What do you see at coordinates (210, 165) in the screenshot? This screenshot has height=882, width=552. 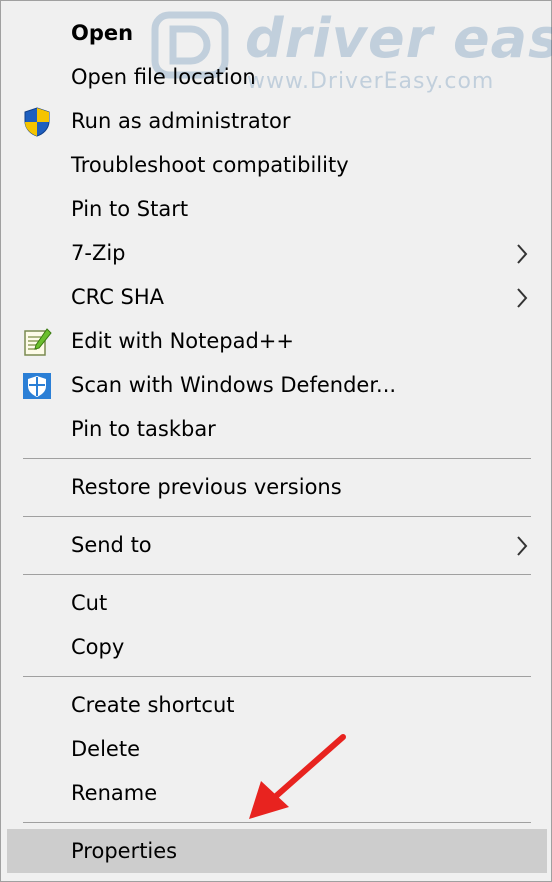 I see `menu-item-label: Troubleshoot compatibility` at bounding box center [210, 165].